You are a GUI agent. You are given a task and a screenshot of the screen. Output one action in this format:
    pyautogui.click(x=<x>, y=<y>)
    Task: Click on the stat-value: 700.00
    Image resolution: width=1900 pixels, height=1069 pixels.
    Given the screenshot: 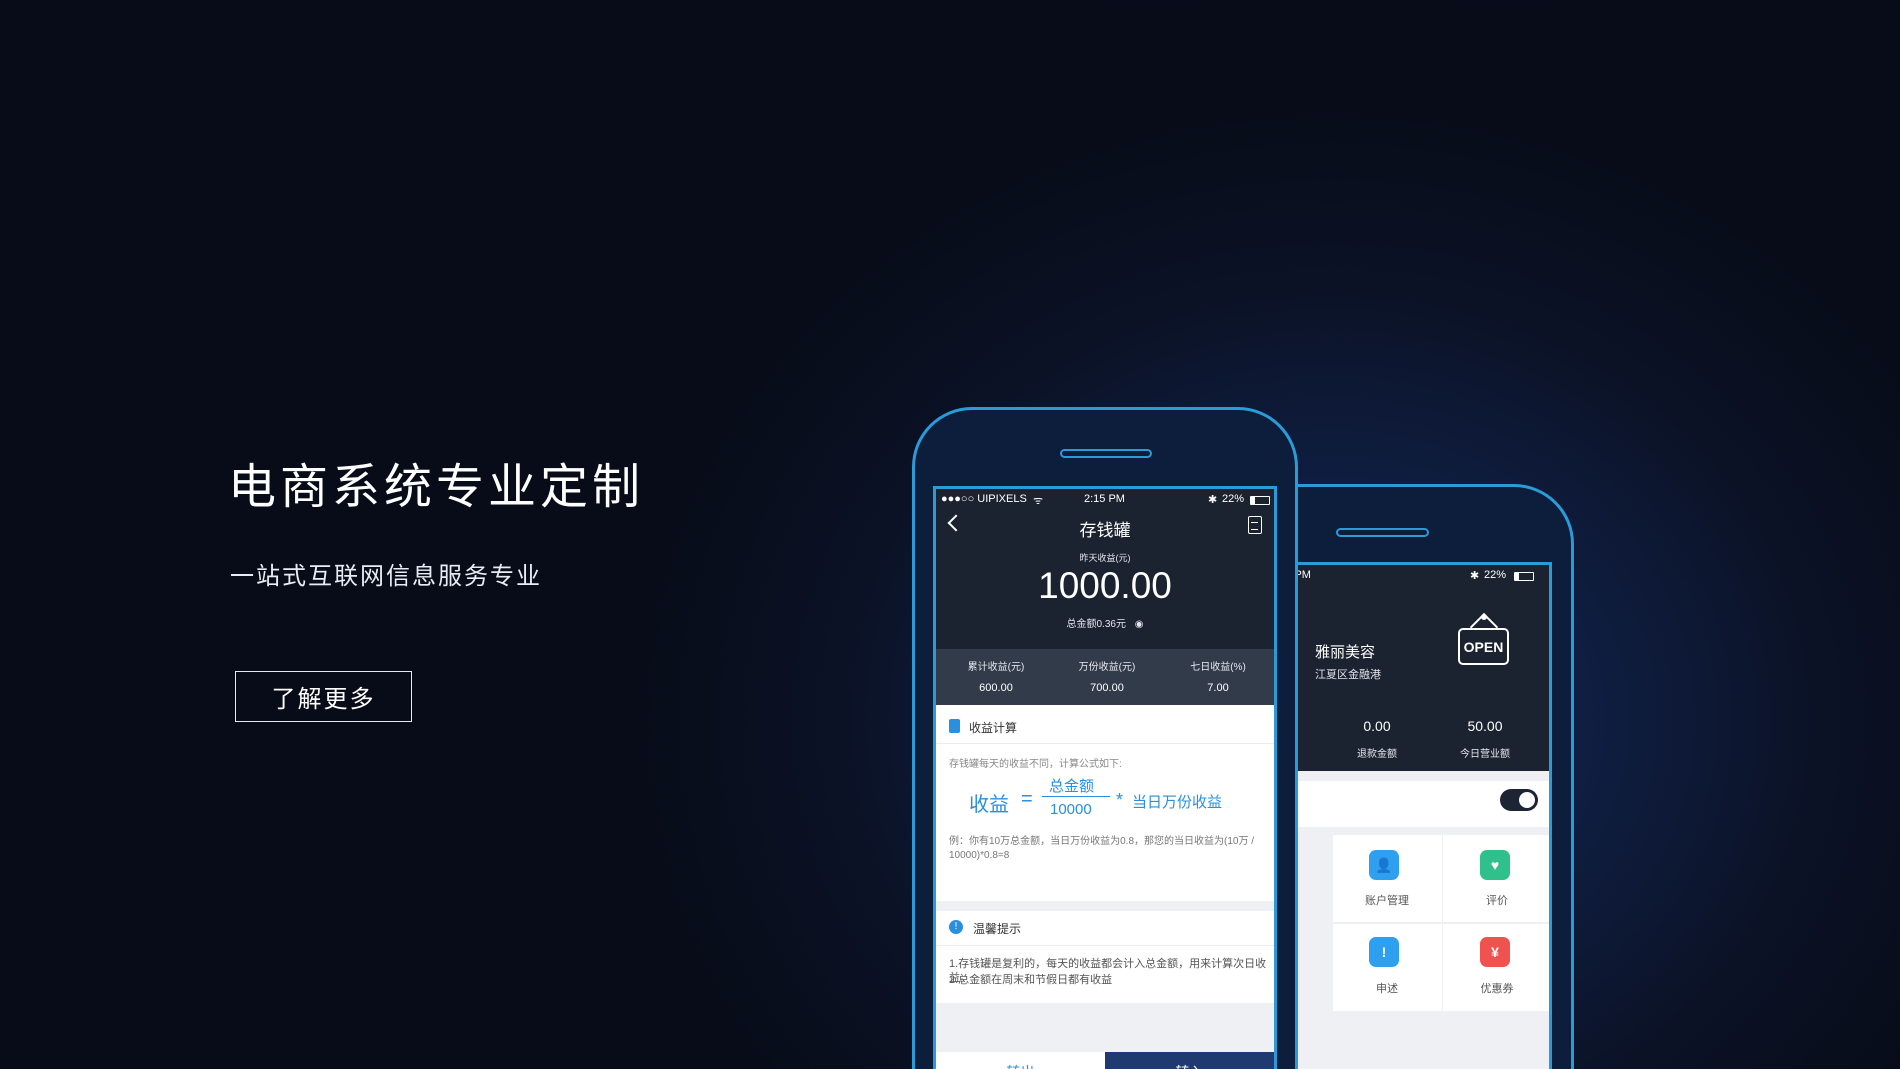 What is the action you would take?
    pyautogui.click(x=1107, y=688)
    